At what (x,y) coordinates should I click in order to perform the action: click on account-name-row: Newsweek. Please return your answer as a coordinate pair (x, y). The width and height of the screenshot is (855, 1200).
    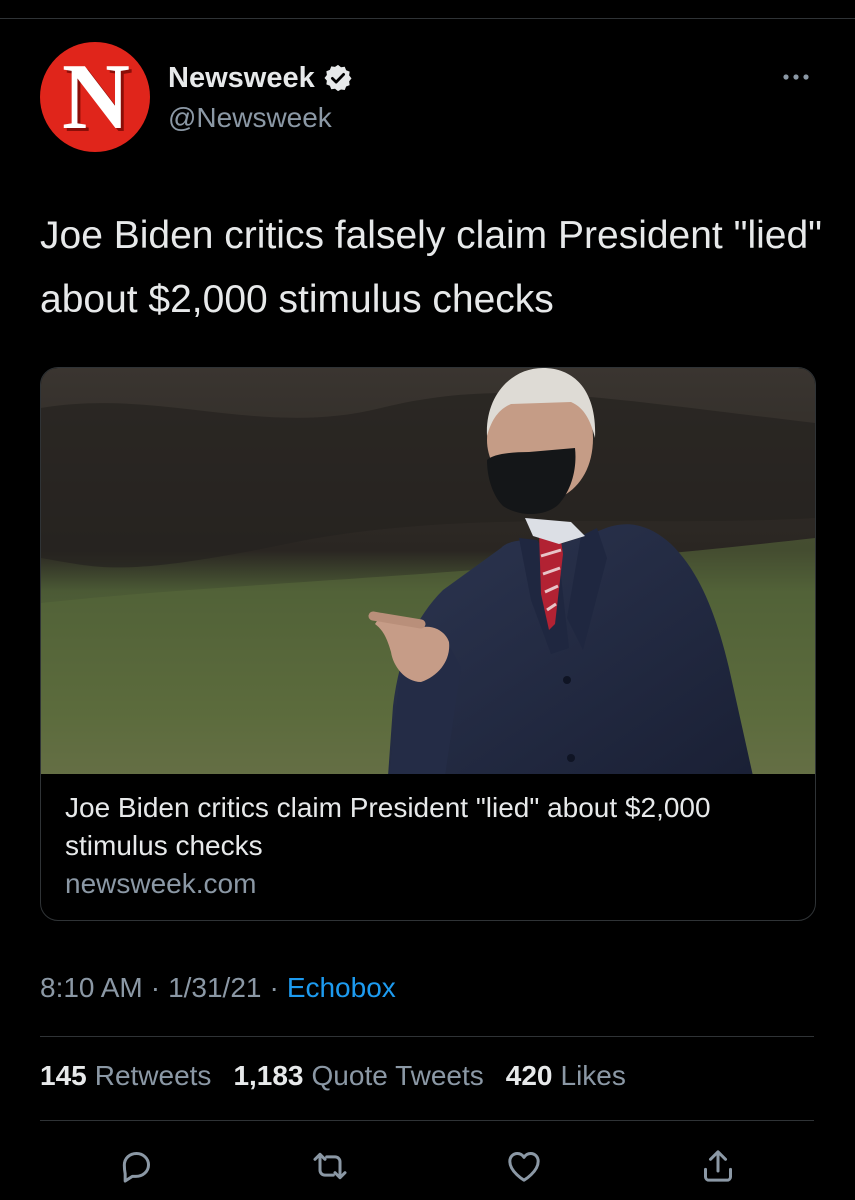
    Looking at the image, I should click on (260, 78).